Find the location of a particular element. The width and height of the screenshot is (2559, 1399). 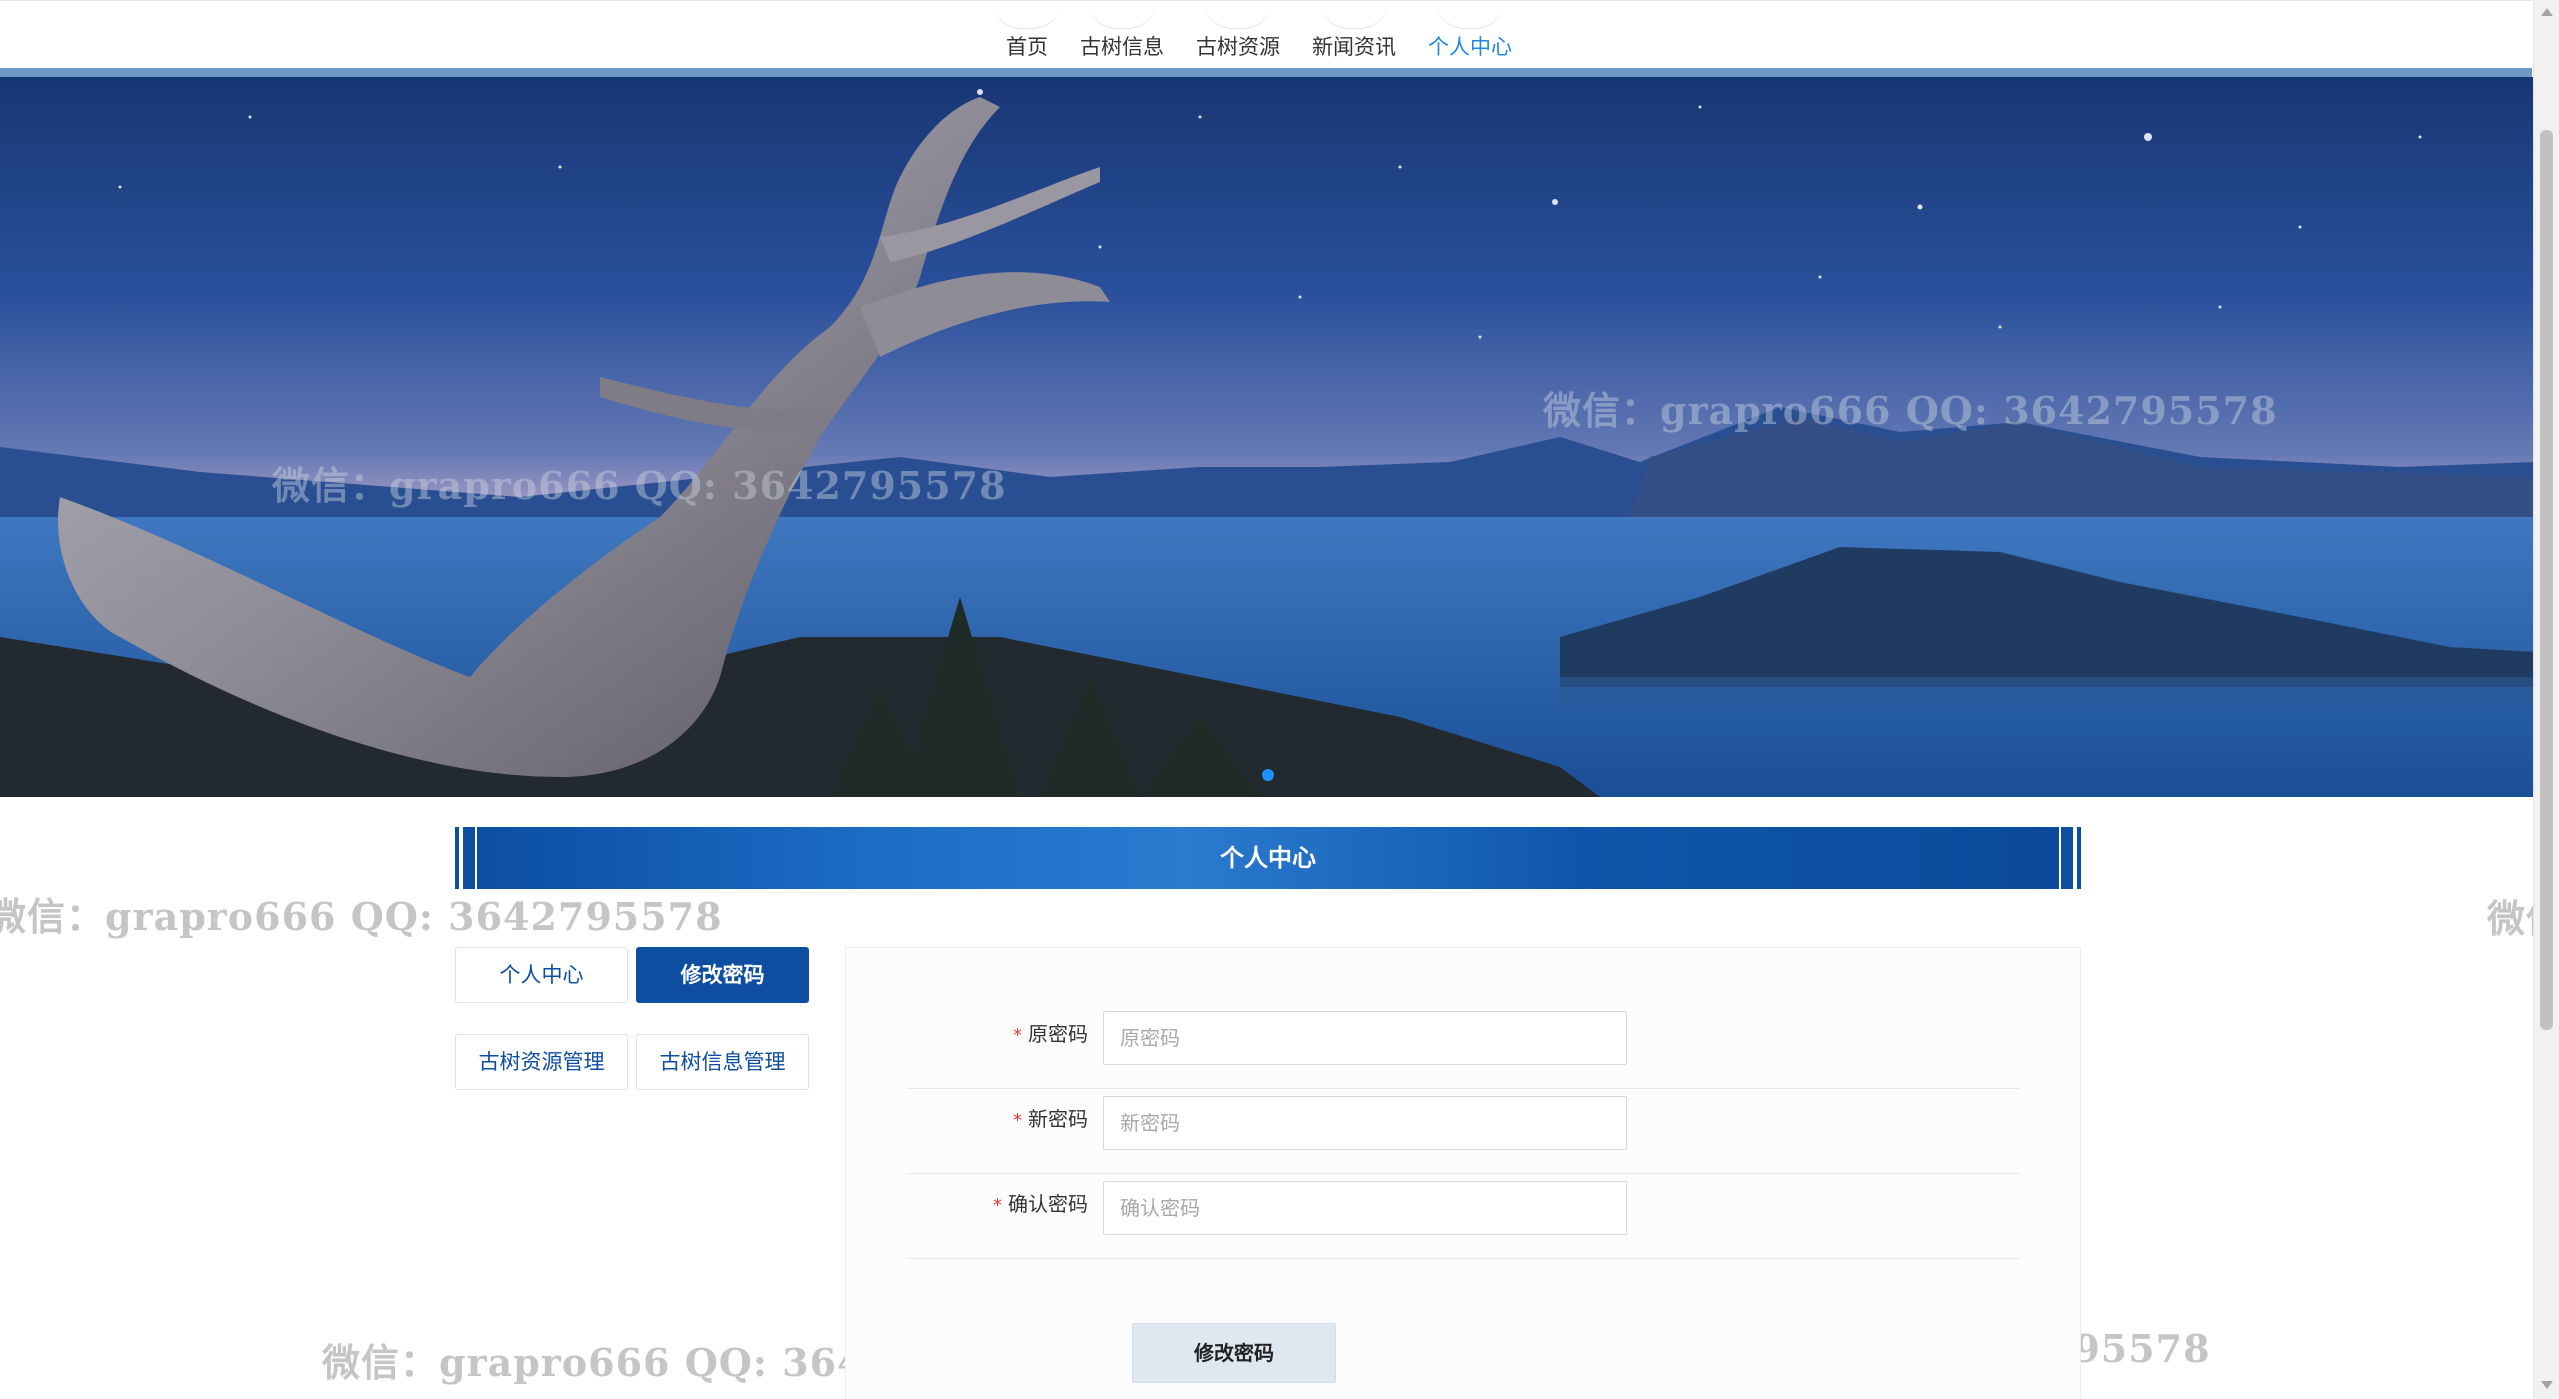

form-row-new-password: * 新密码 is located at coordinates (1463, 1131).